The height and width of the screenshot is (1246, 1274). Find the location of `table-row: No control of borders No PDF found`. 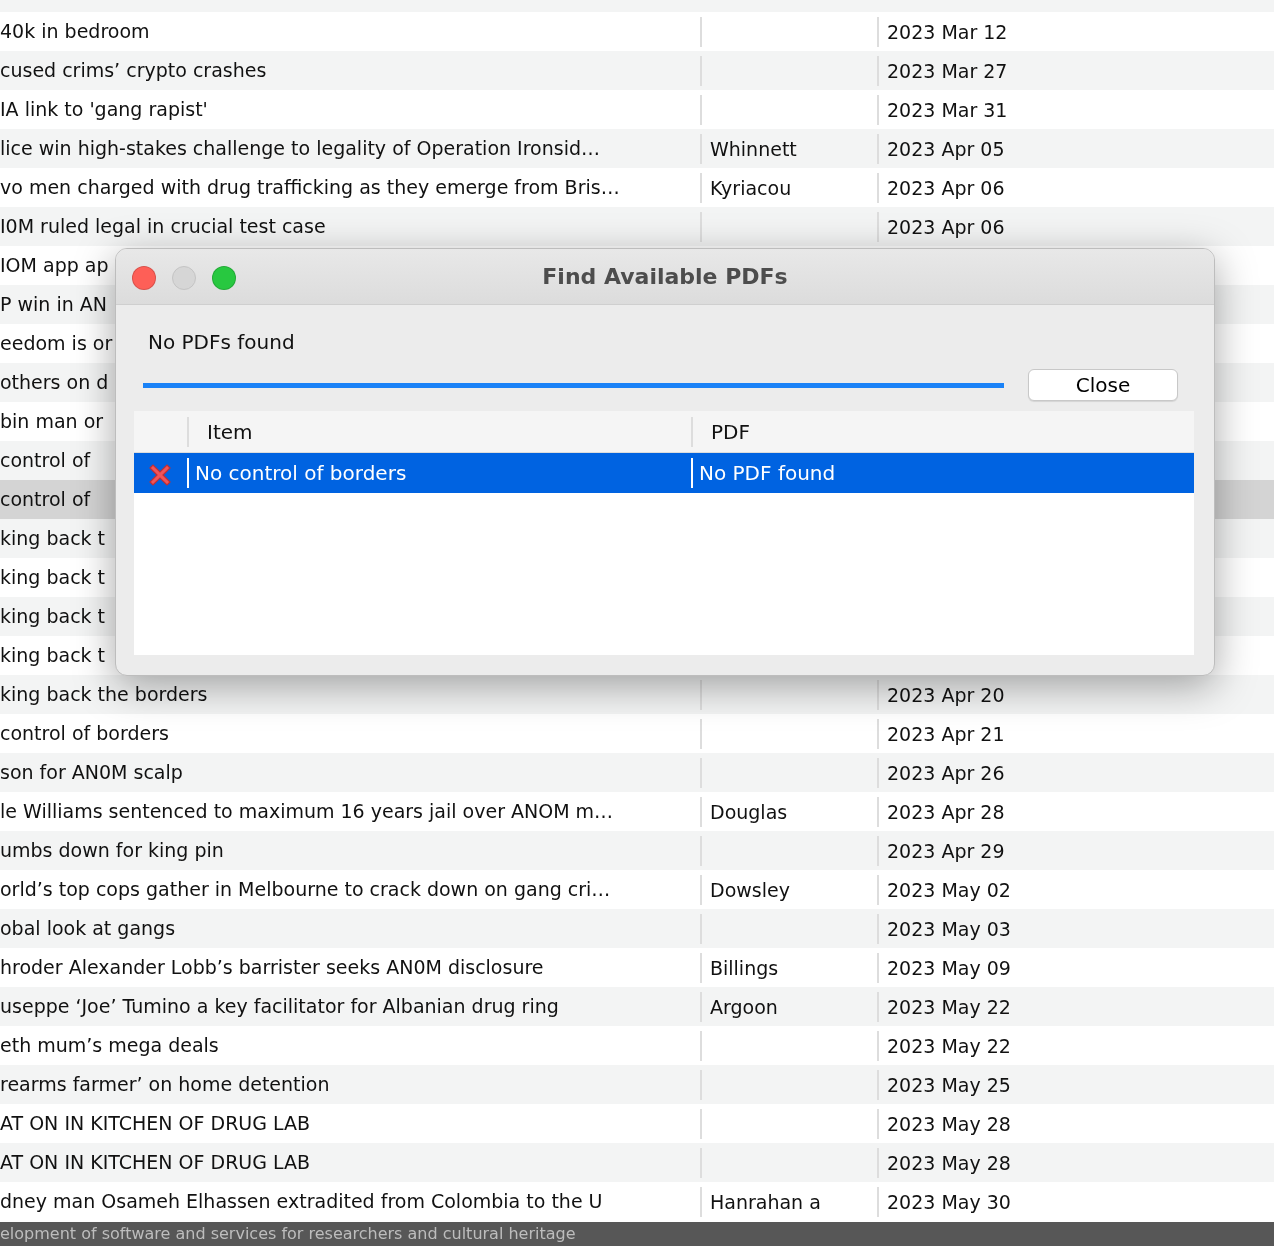

table-row: No control of borders No PDF found is located at coordinates (664, 473).